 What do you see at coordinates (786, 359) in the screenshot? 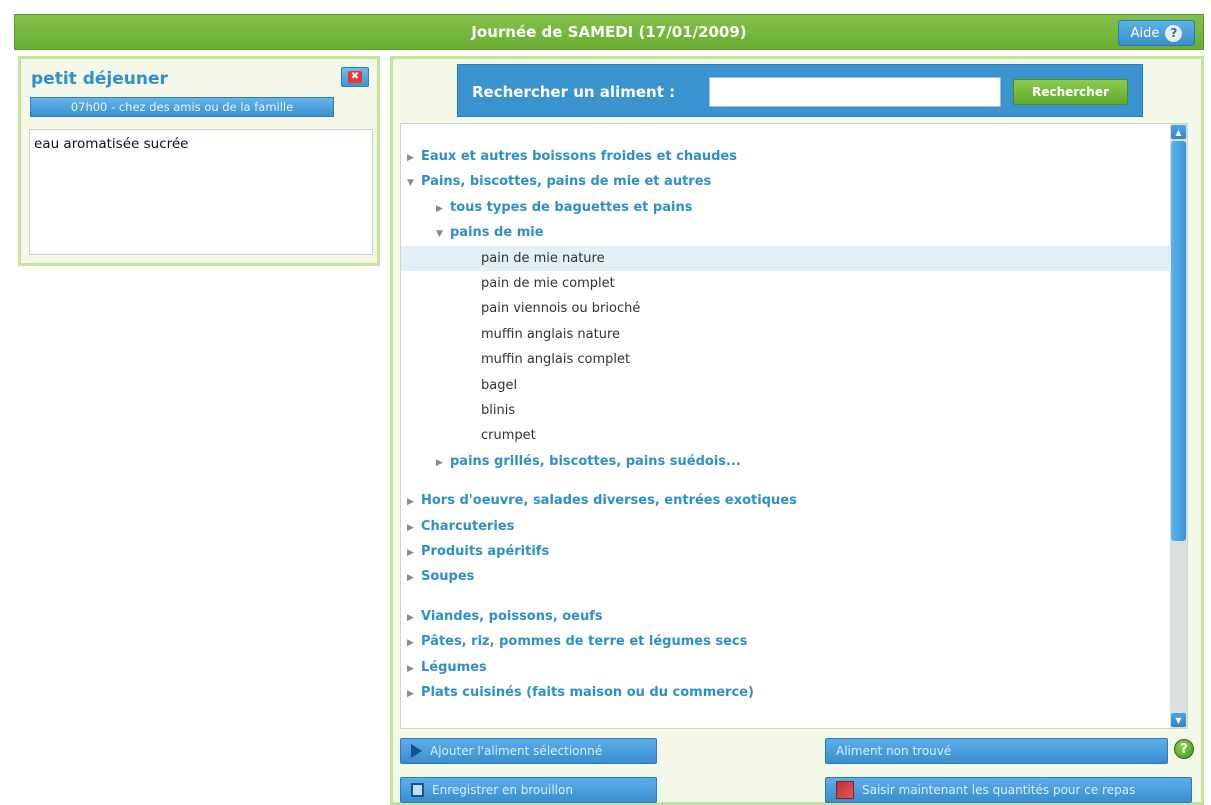
I see `tree-food-item: muffin anglais complet` at bounding box center [786, 359].